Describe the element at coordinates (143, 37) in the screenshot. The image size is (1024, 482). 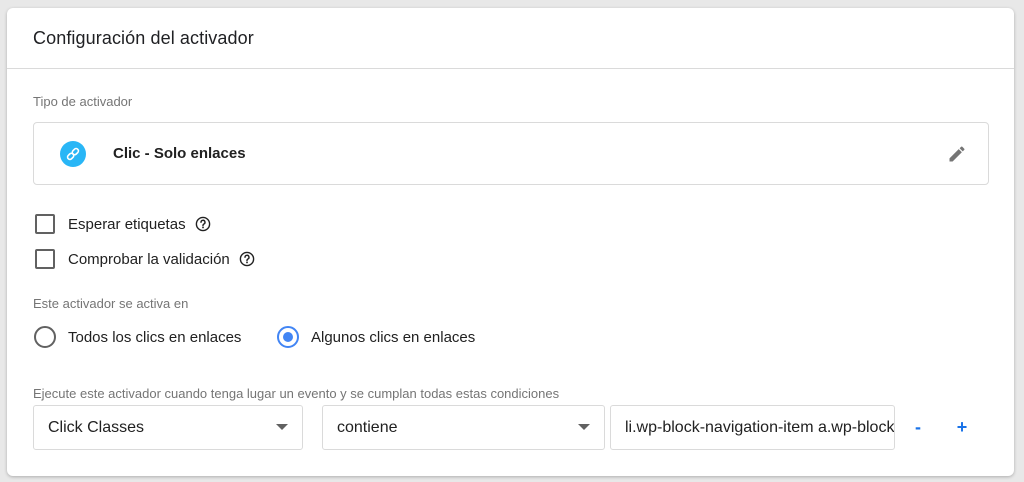
I see `card-title: Configuración del activador` at that location.